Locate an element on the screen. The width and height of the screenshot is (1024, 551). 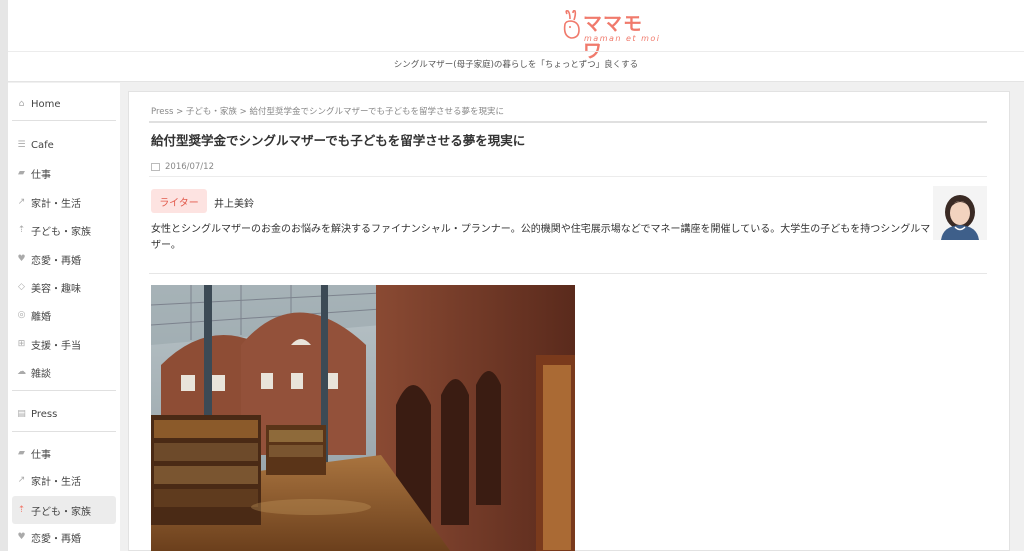
sidebar-item-romance: ♥ 恋愛・再婚 is located at coordinates (64, 259).